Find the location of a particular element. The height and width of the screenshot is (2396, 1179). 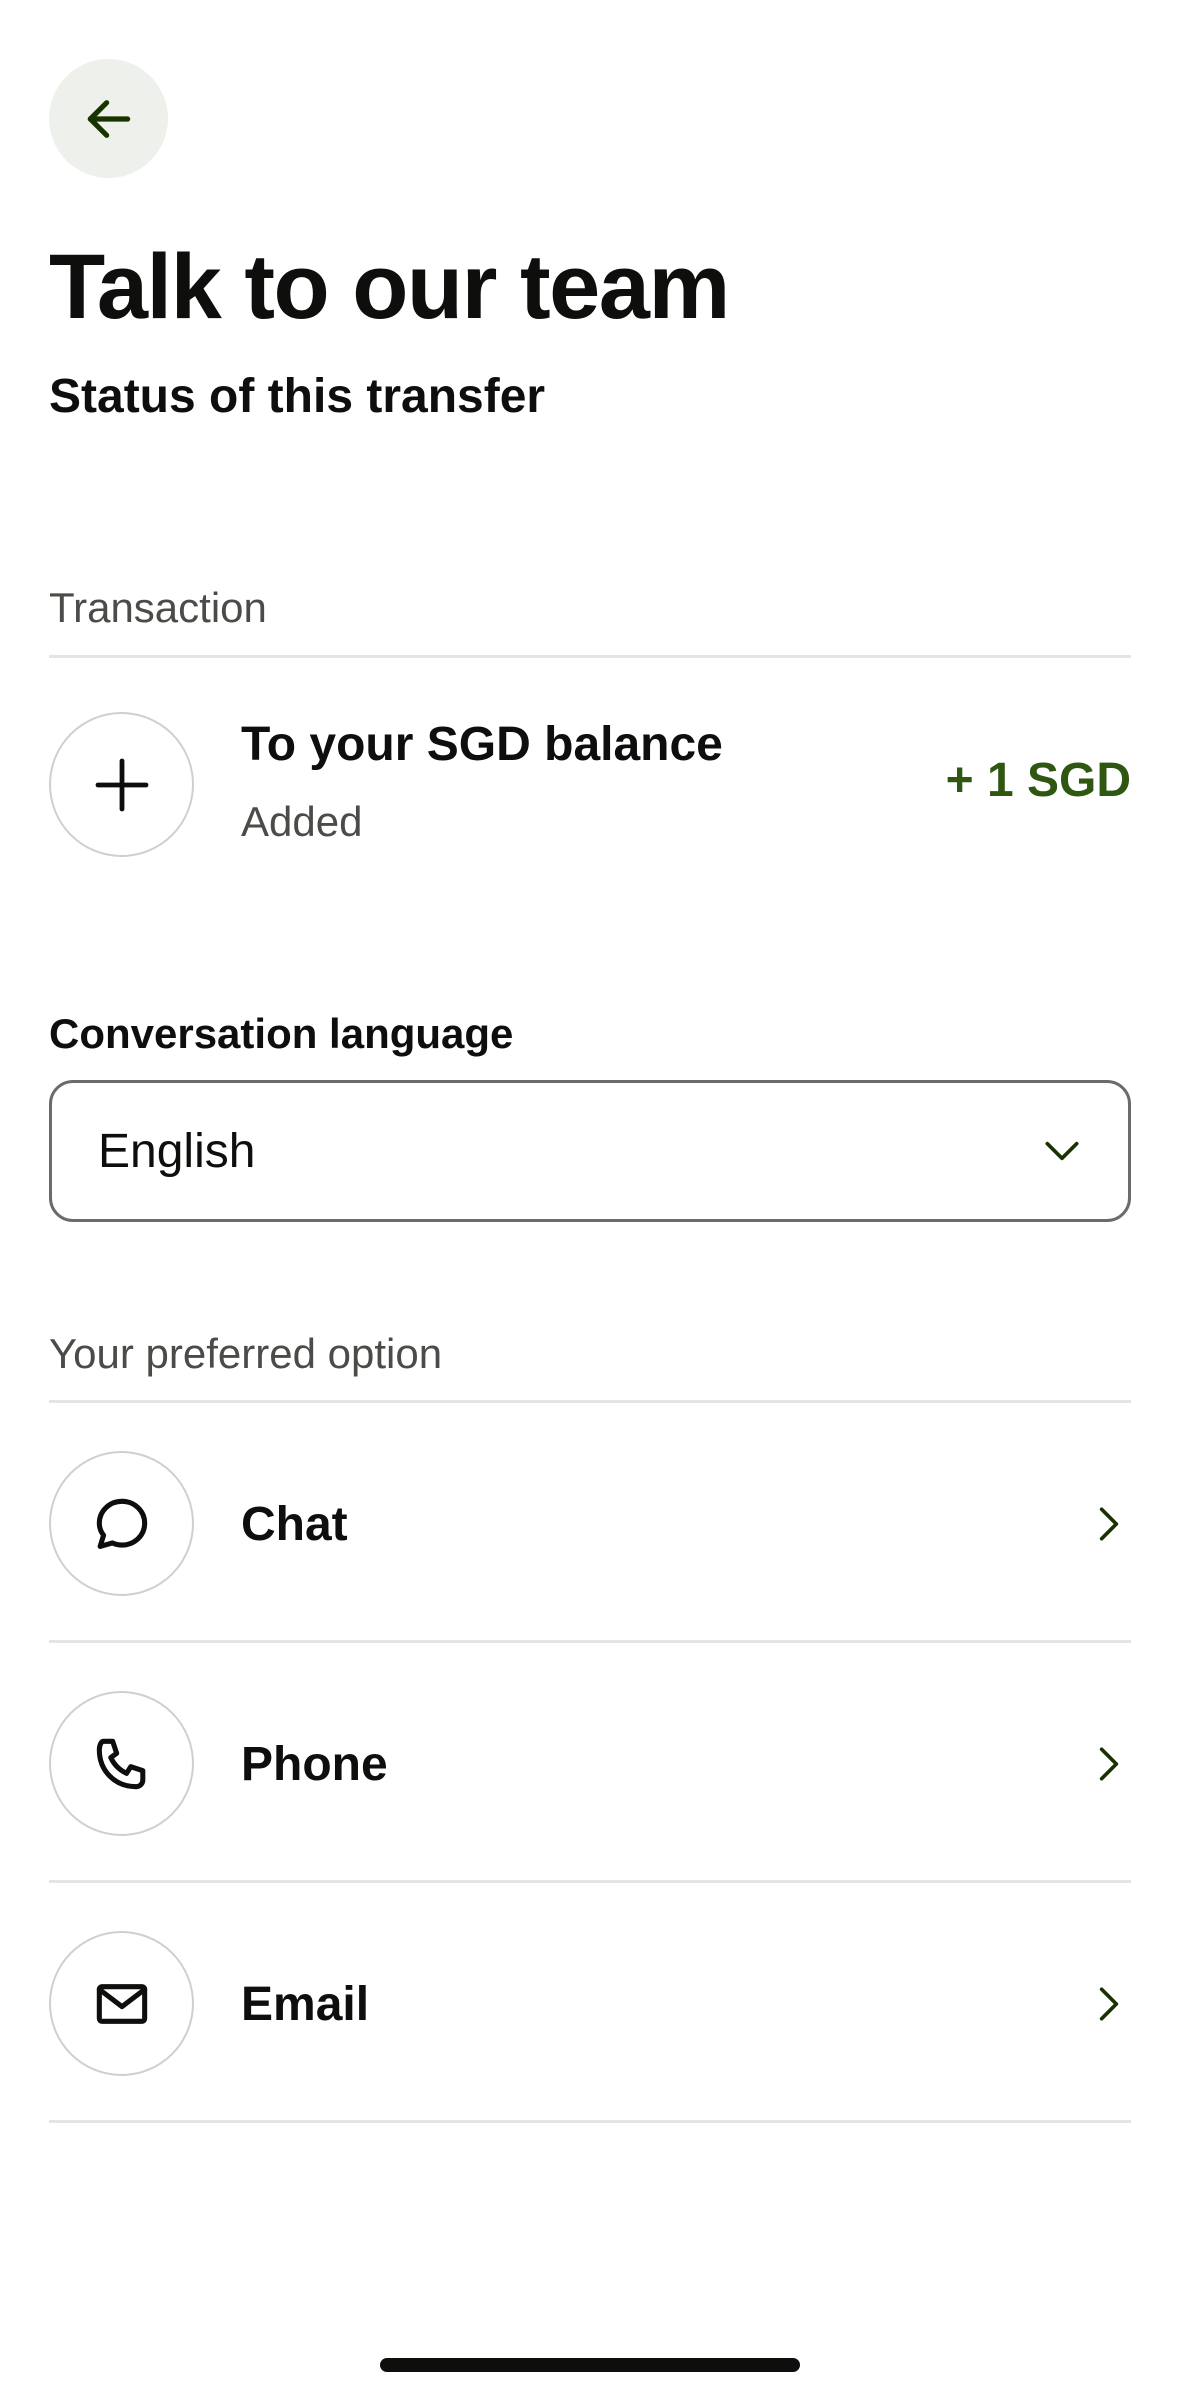

plus-icon is located at coordinates (121, 784).